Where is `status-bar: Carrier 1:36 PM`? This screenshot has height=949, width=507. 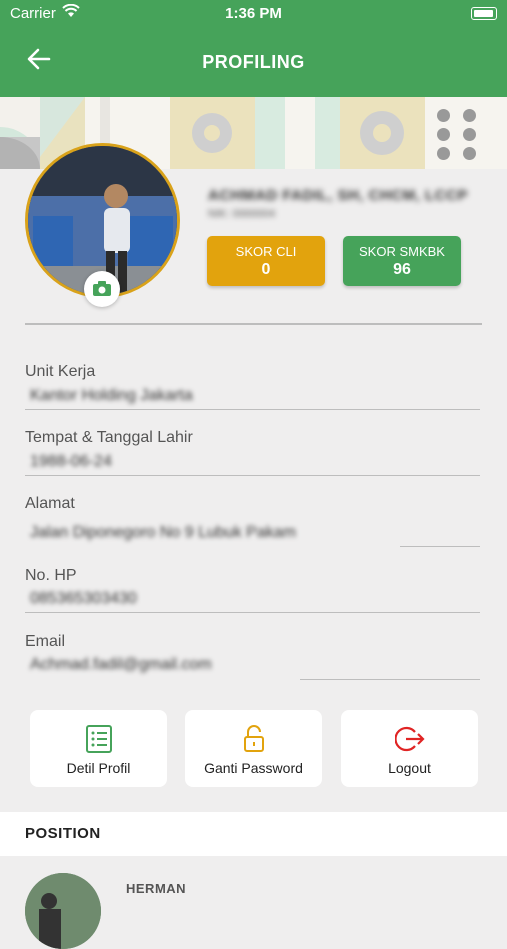
status-bar: Carrier 1:36 PM is located at coordinates (253, 13).